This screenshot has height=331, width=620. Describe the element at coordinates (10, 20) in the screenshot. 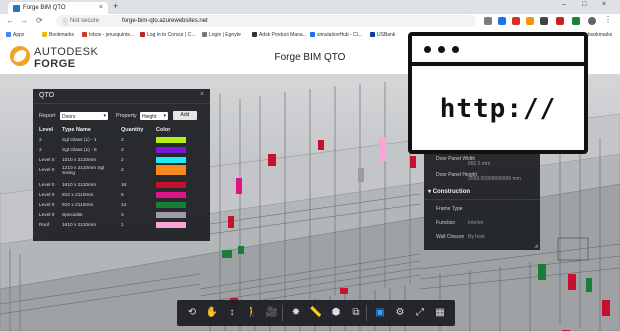

I see `back-icon: ←` at that location.